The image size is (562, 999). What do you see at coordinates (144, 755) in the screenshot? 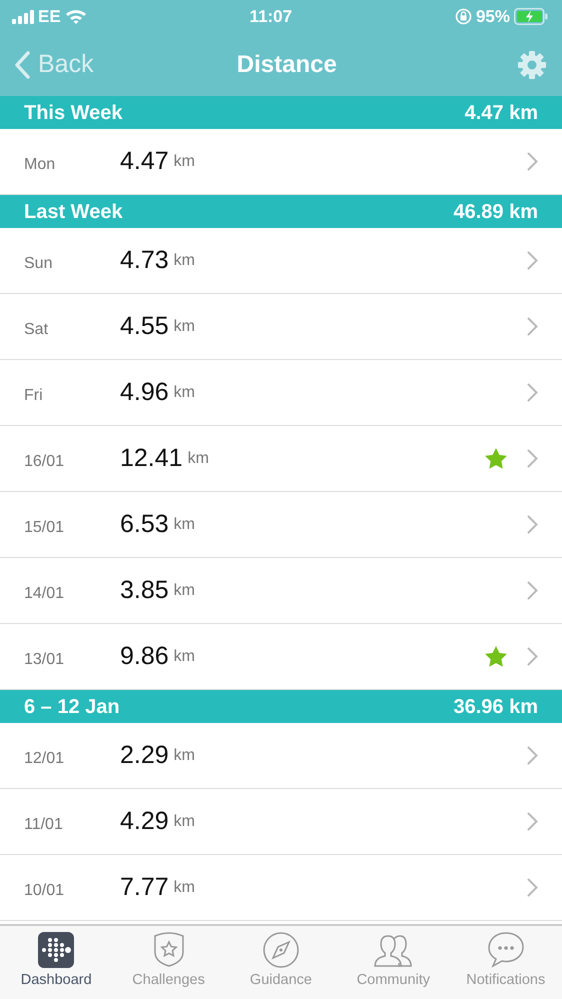
I see `distance-value: 2.29` at bounding box center [144, 755].